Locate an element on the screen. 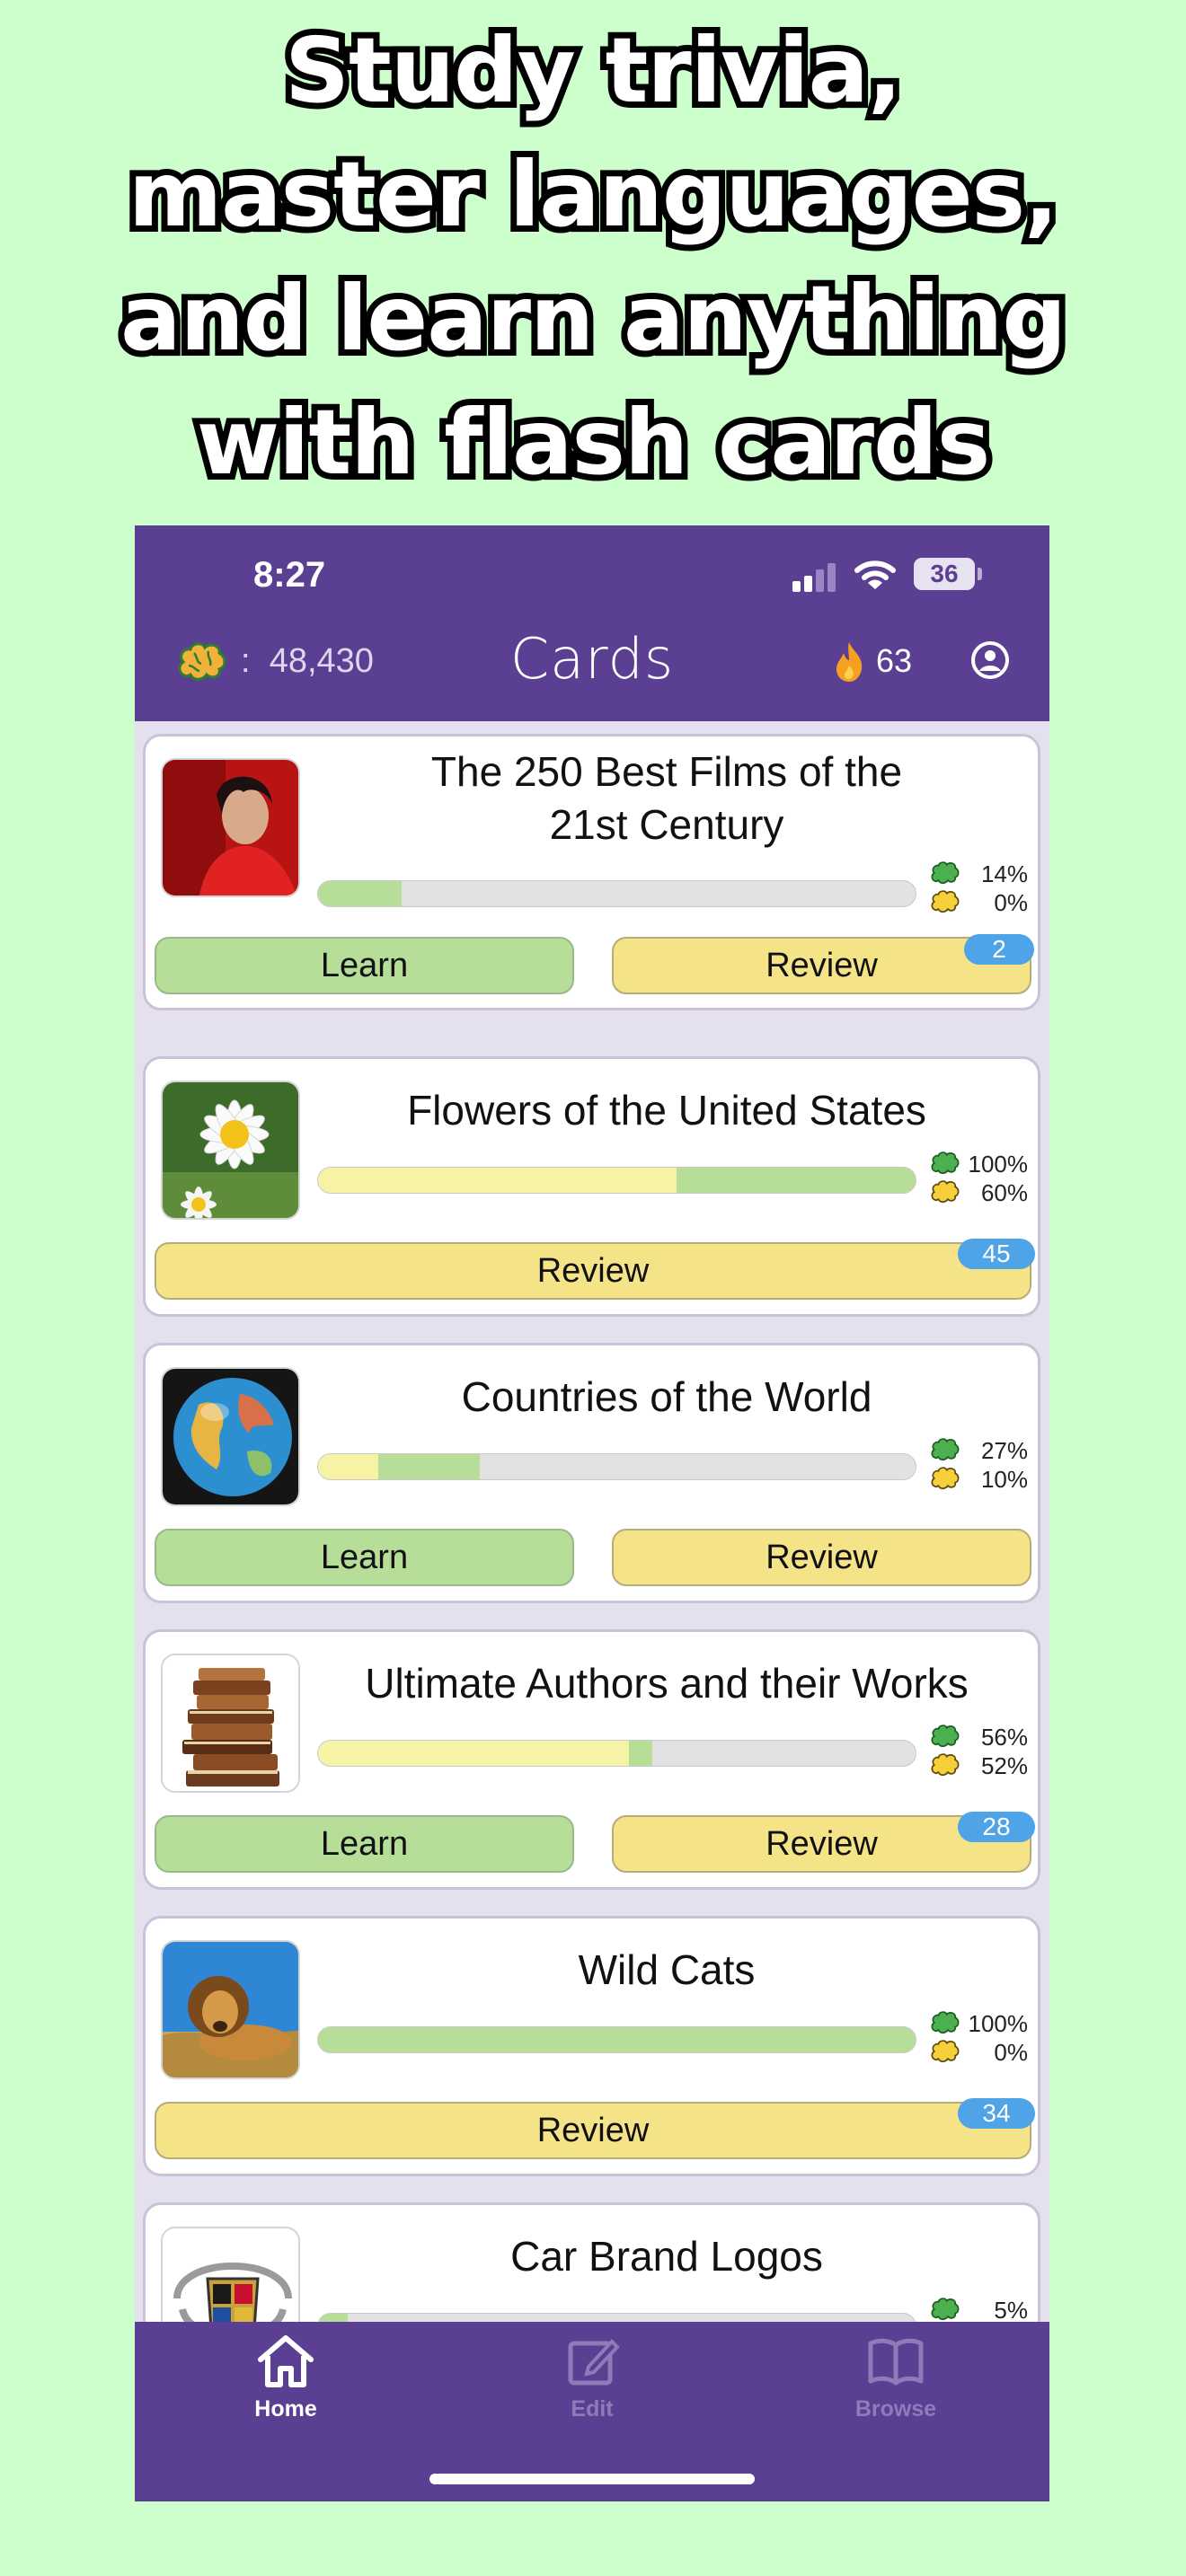  tab-browse: Browse is located at coordinates (896, 2377).